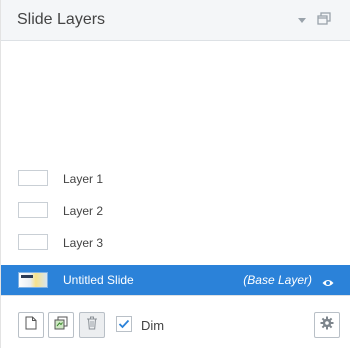  Describe the element at coordinates (328, 280) in the screenshot. I see `eye-icon` at that location.